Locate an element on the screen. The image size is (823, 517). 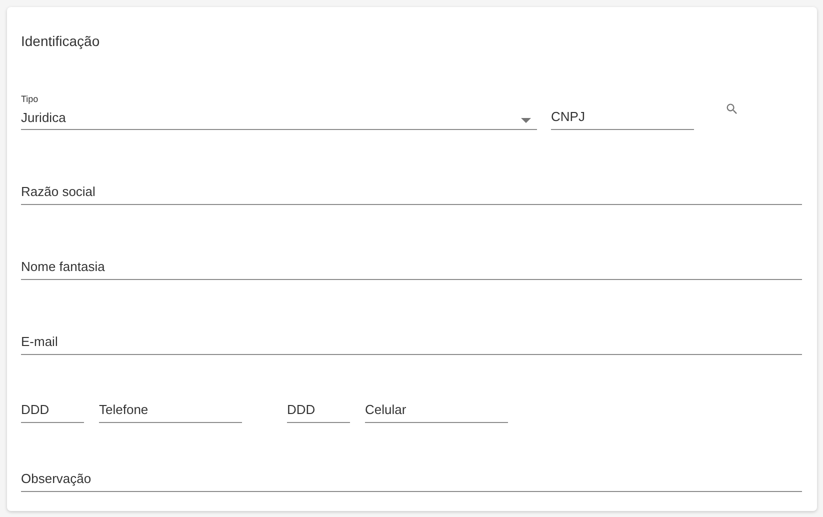
select-field: Juridica is located at coordinates (279, 117).